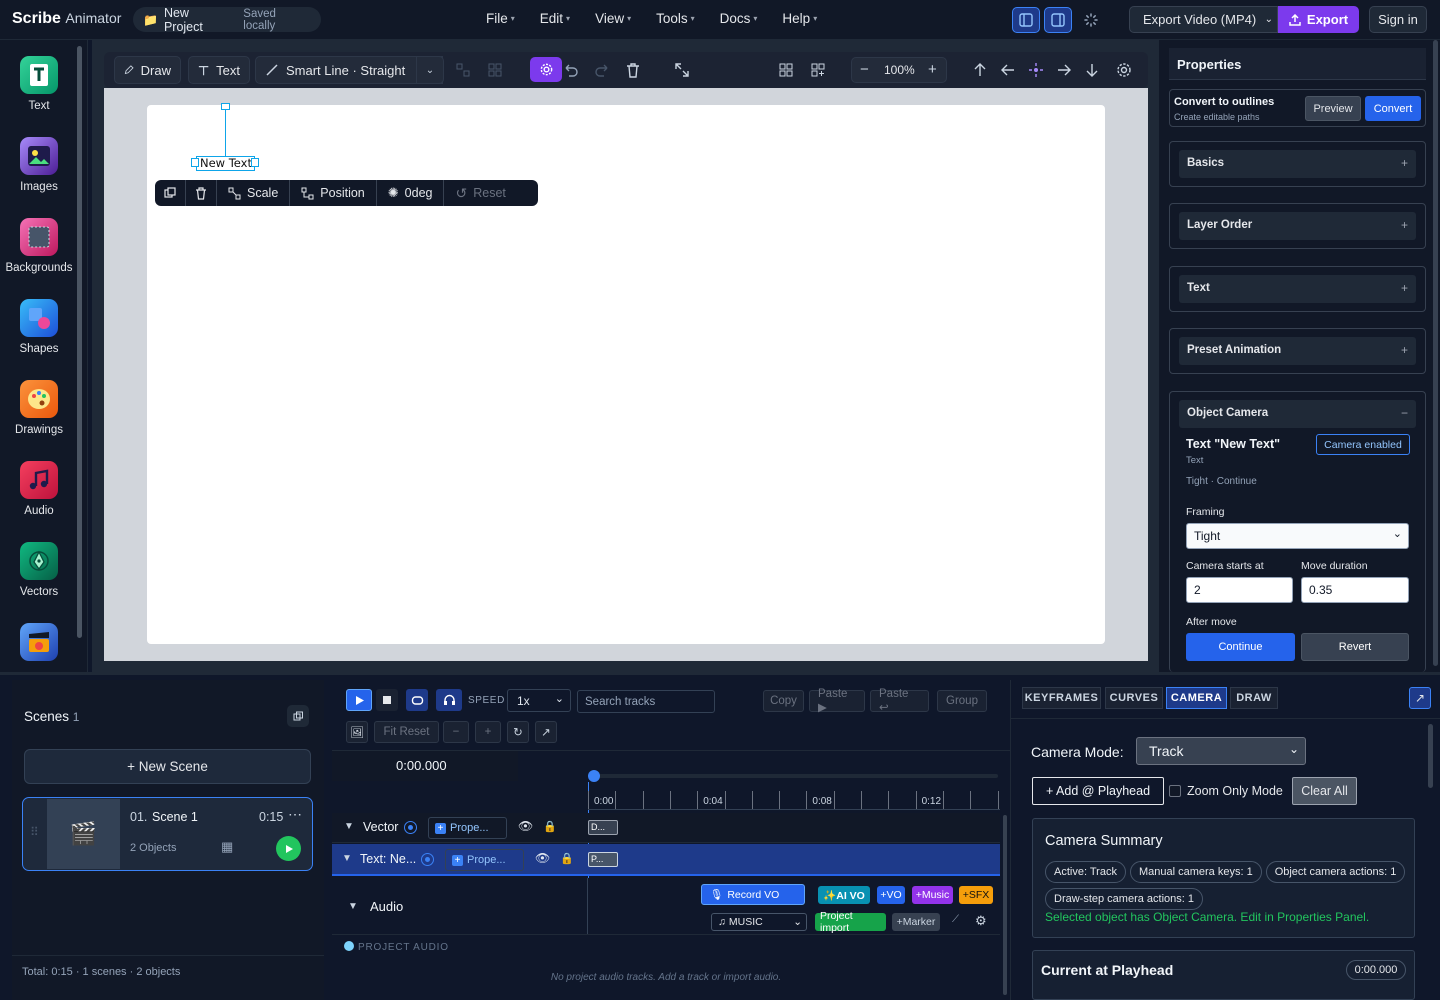 The height and width of the screenshot is (1000, 1440). Describe the element at coordinates (430, 70) in the screenshot. I see `smart-line-dropdown: ⌄` at that location.